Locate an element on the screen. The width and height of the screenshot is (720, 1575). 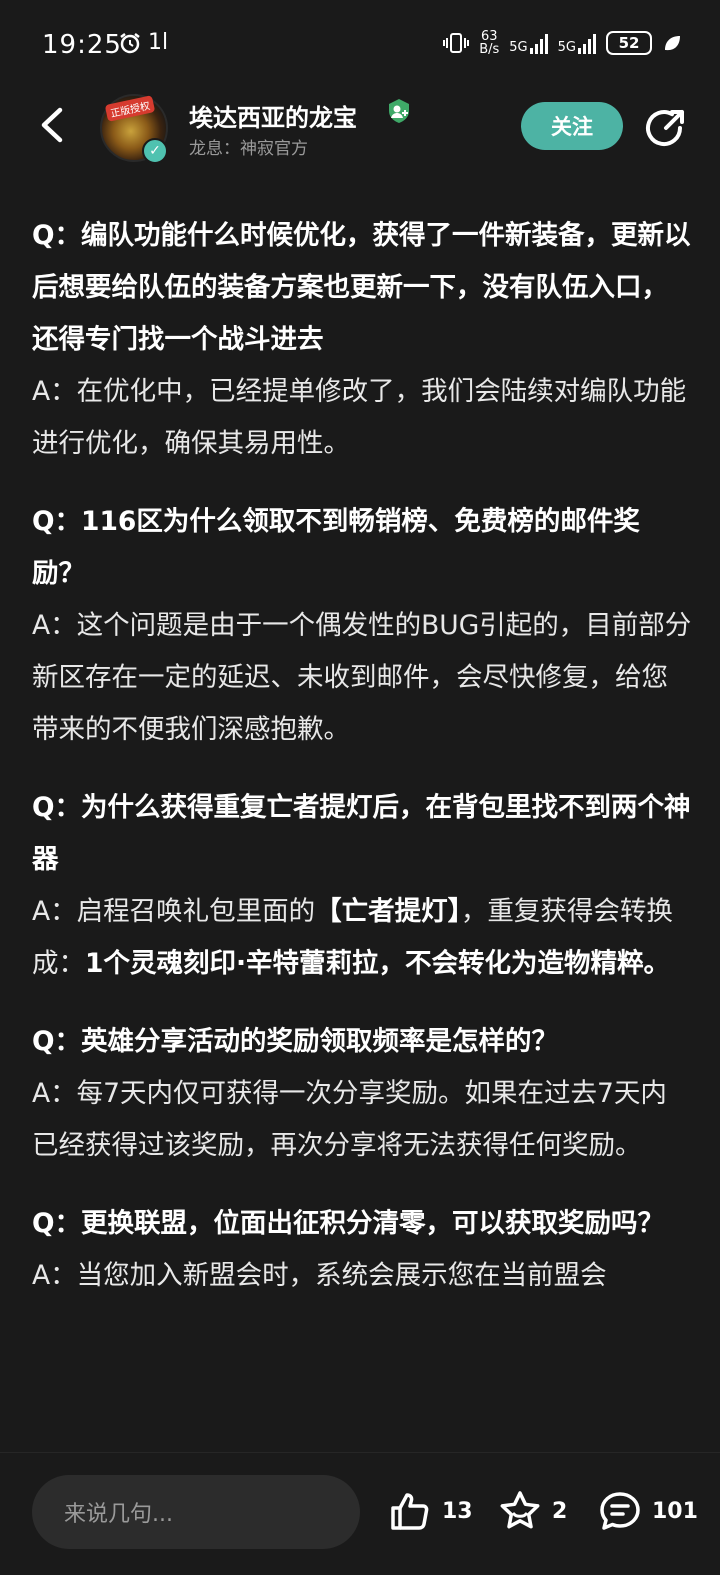
status-left-icons: 1l is located at coordinates (143, 42).